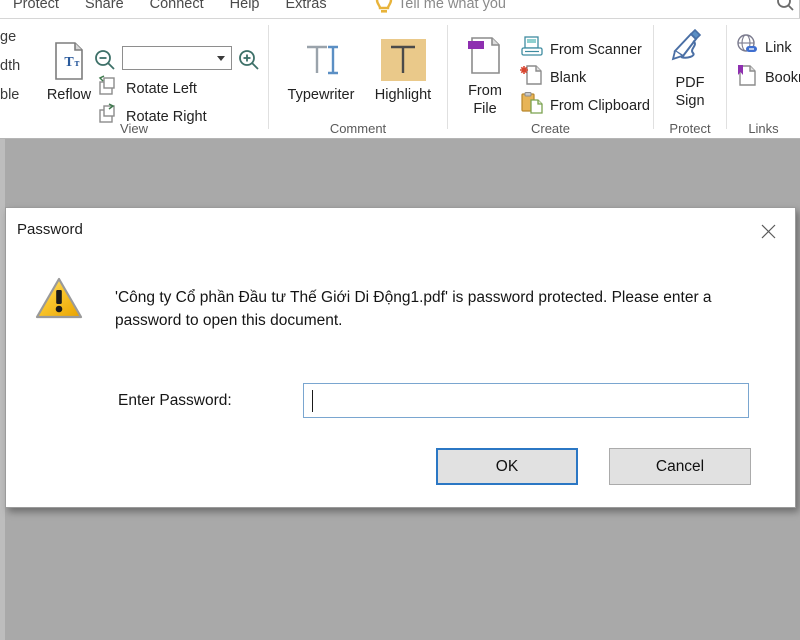  What do you see at coordinates (747, 77) in the screenshot?
I see `bookmark-icon` at bounding box center [747, 77].